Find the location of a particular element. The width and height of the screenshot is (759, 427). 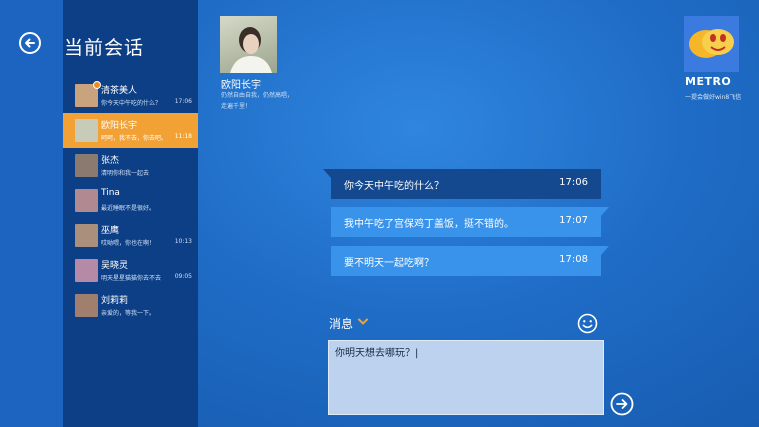

status-line: 仍然自由自我，仍然高唱， is located at coordinates (257, 95).